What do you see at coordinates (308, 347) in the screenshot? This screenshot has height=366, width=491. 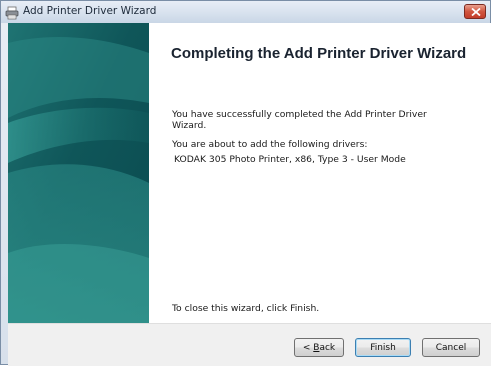 I see `back-button-prefix: <` at bounding box center [308, 347].